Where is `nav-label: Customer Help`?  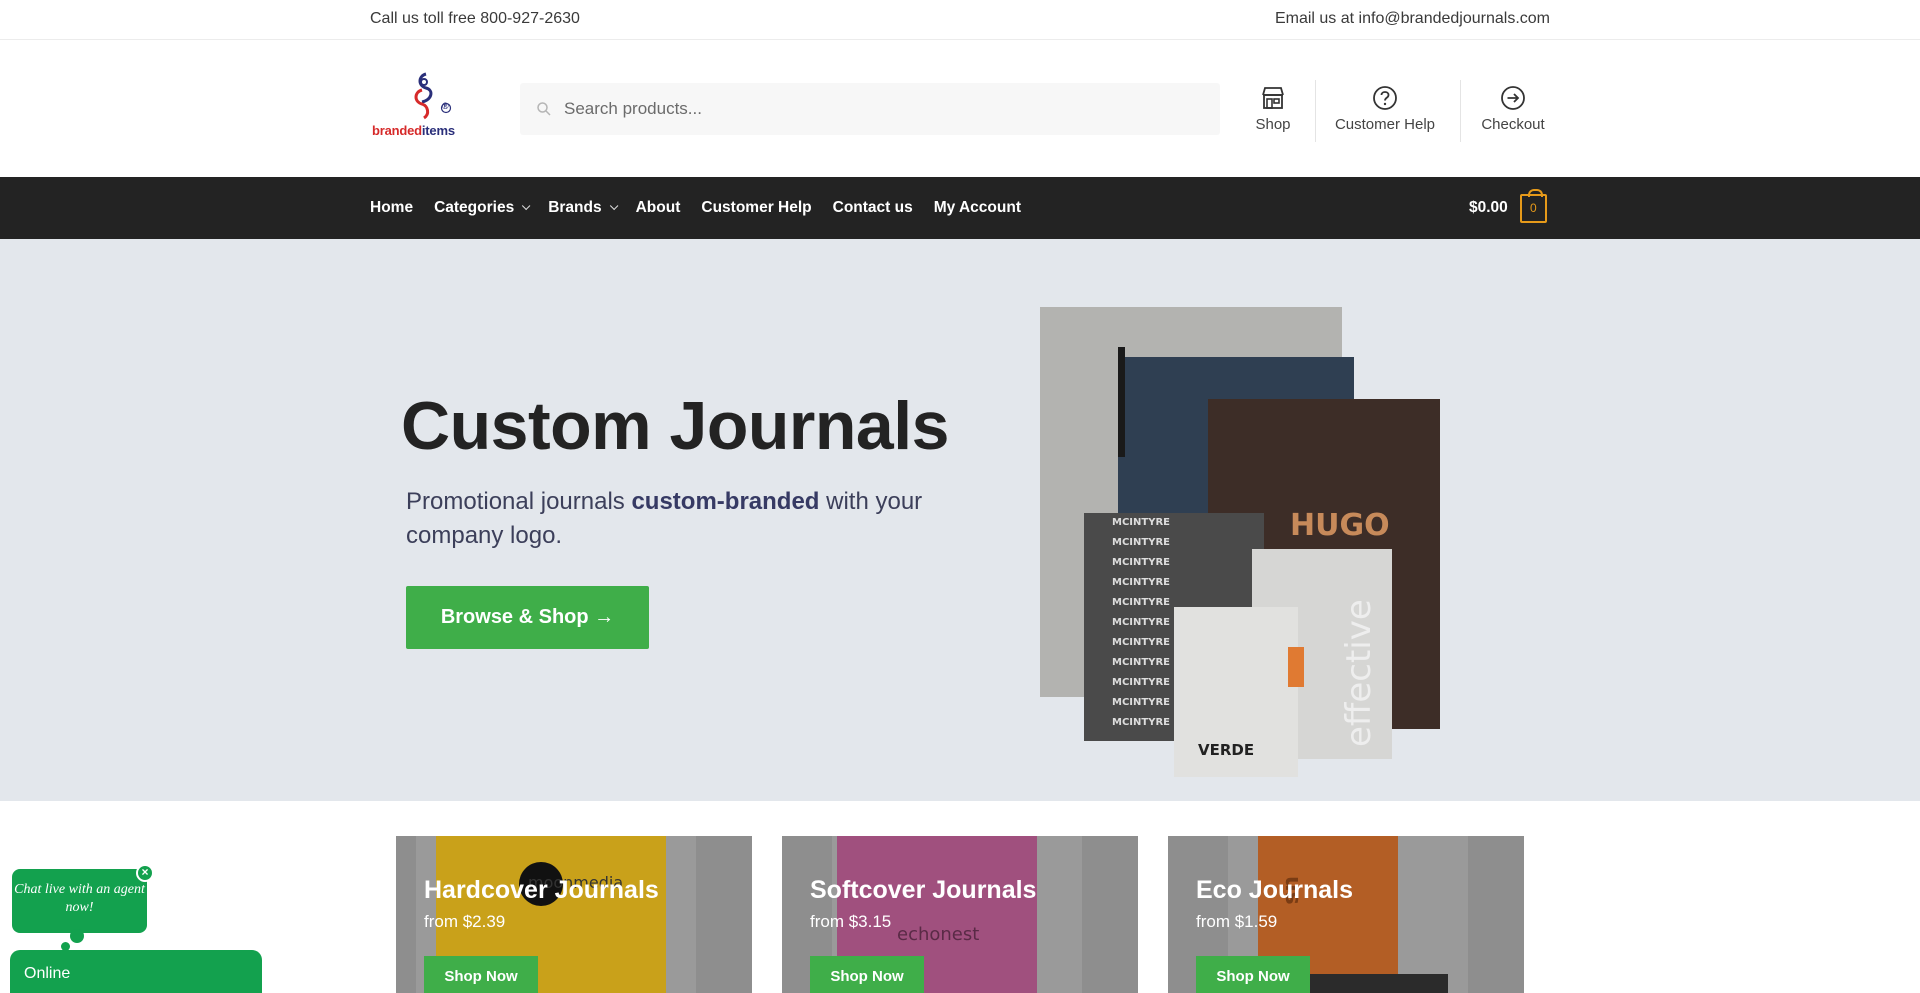 nav-label: Customer Help is located at coordinates (756, 207).